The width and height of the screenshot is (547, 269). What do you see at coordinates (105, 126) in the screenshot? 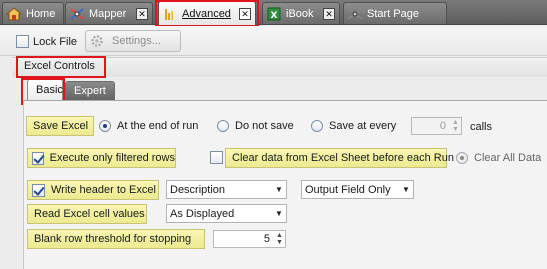
I see `radio-at-end-of-run-dot` at bounding box center [105, 126].